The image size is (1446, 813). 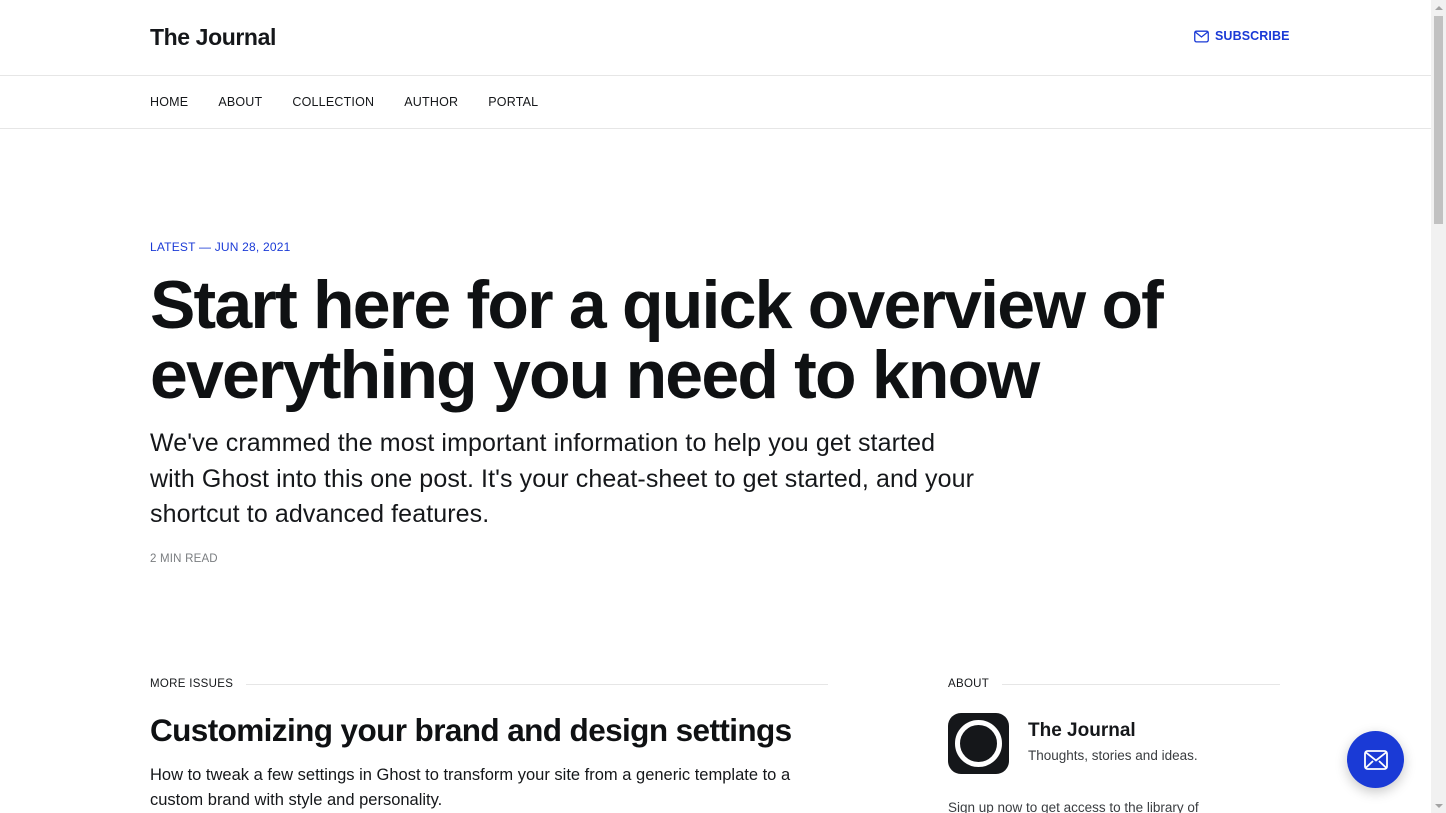 I want to click on more-issues-header: MORE ISSUES, so click(x=489, y=684).